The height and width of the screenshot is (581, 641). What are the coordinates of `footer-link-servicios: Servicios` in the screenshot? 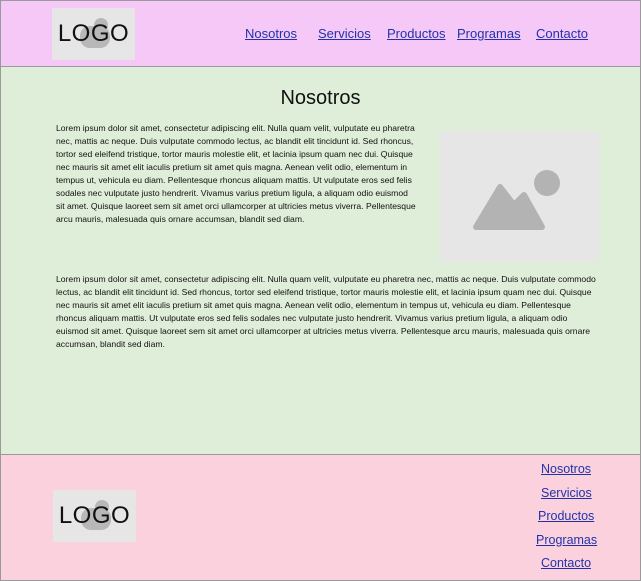 It's located at (566, 493).